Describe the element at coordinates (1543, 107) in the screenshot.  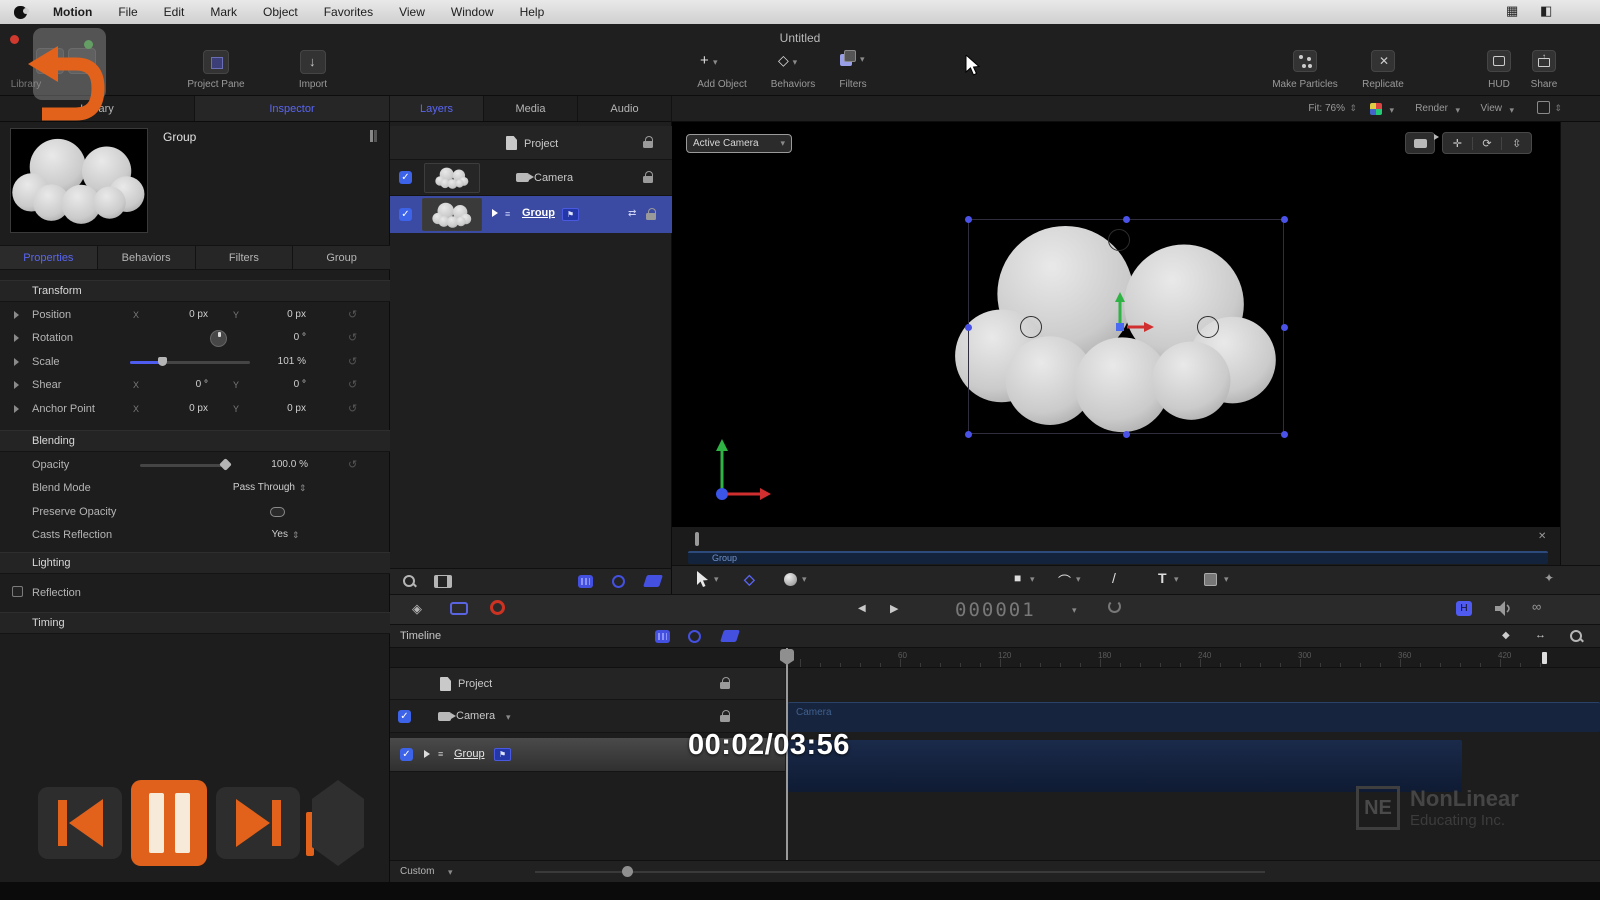
I see `layout-grid-icon` at that location.